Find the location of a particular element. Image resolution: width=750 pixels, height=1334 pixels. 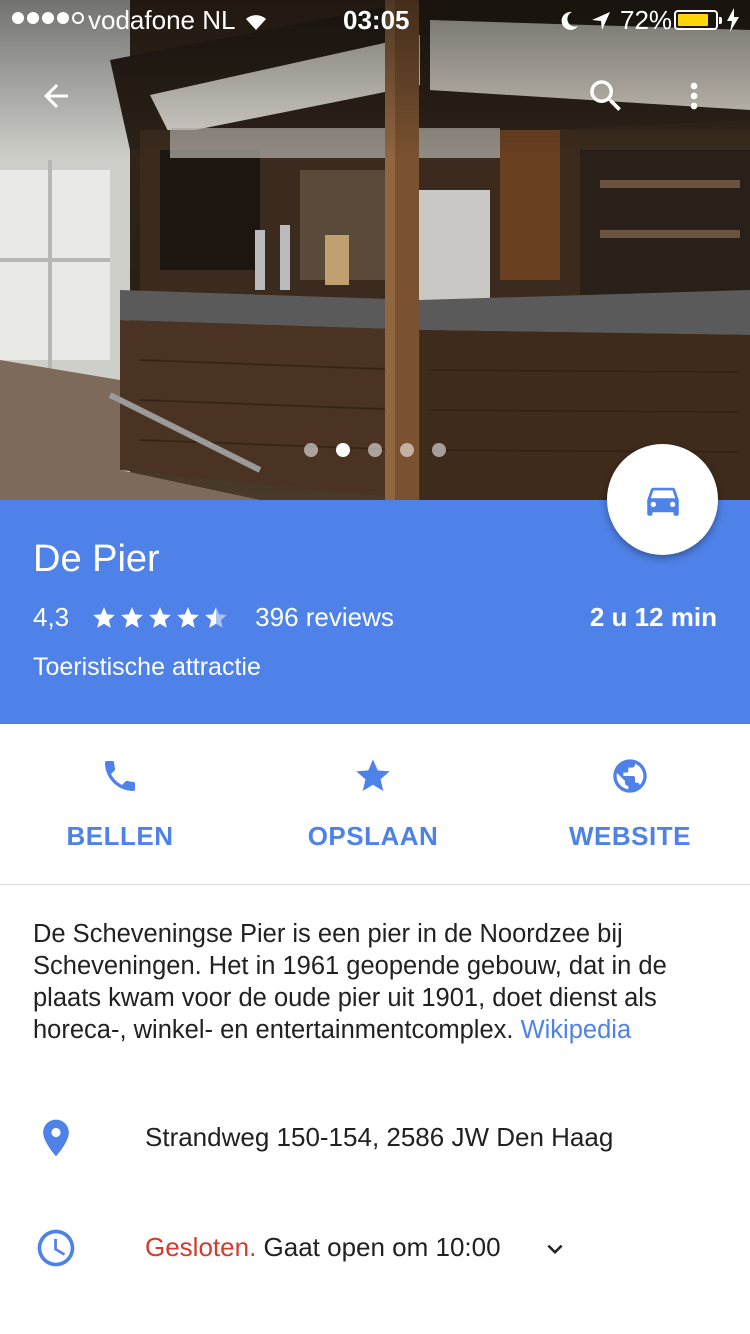

directions-button is located at coordinates (662, 499).